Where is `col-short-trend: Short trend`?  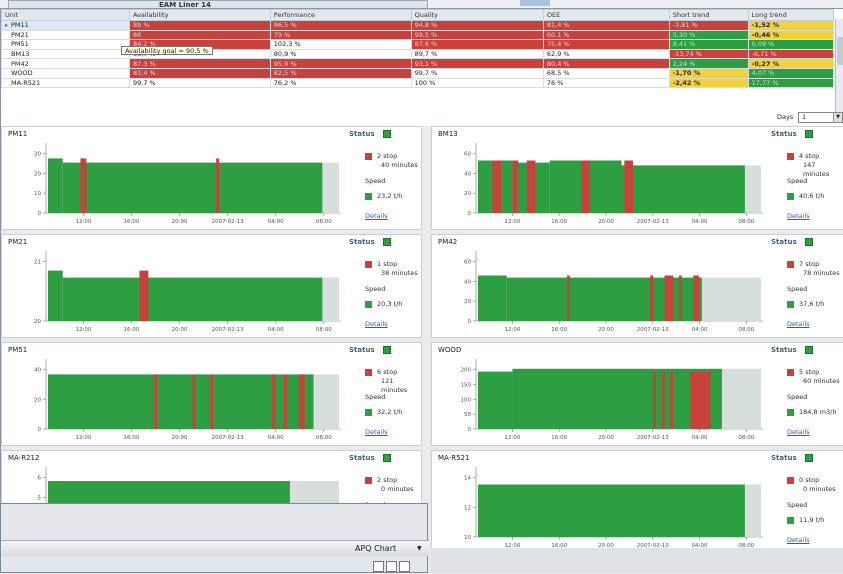 col-short-trend: Short trend is located at coordinates (708, 15).